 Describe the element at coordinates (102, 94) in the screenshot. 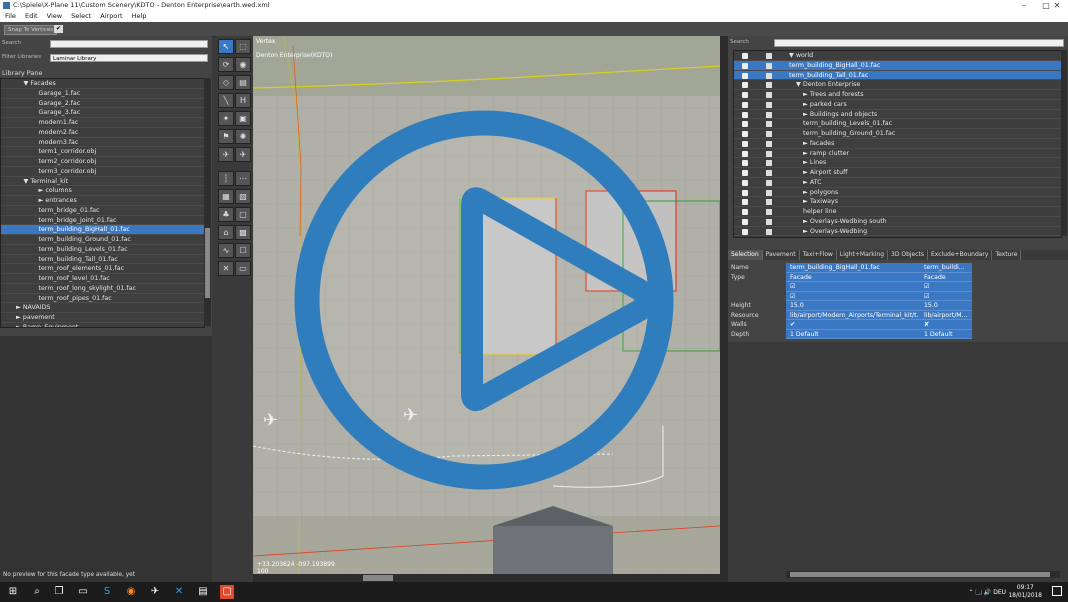

I see `library-item: Garage_1.fac` at that location.